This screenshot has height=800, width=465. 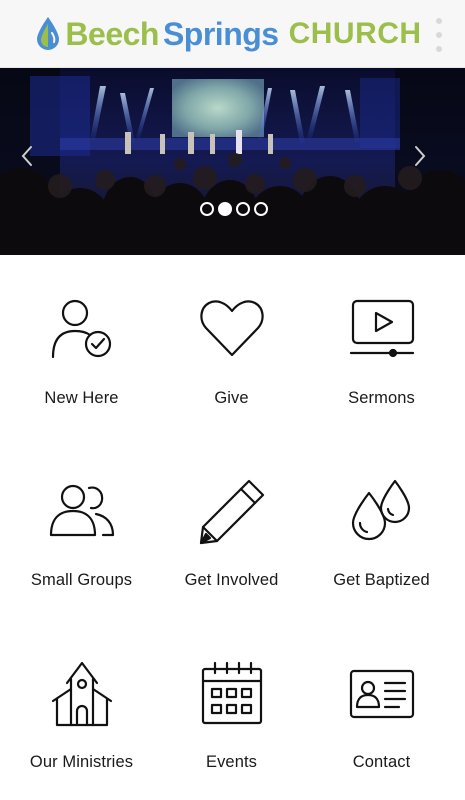 What do you see at coordinates (381, 762) in the screenshot?
I see `tile-label: Contact` at bounding box center [381, 762].